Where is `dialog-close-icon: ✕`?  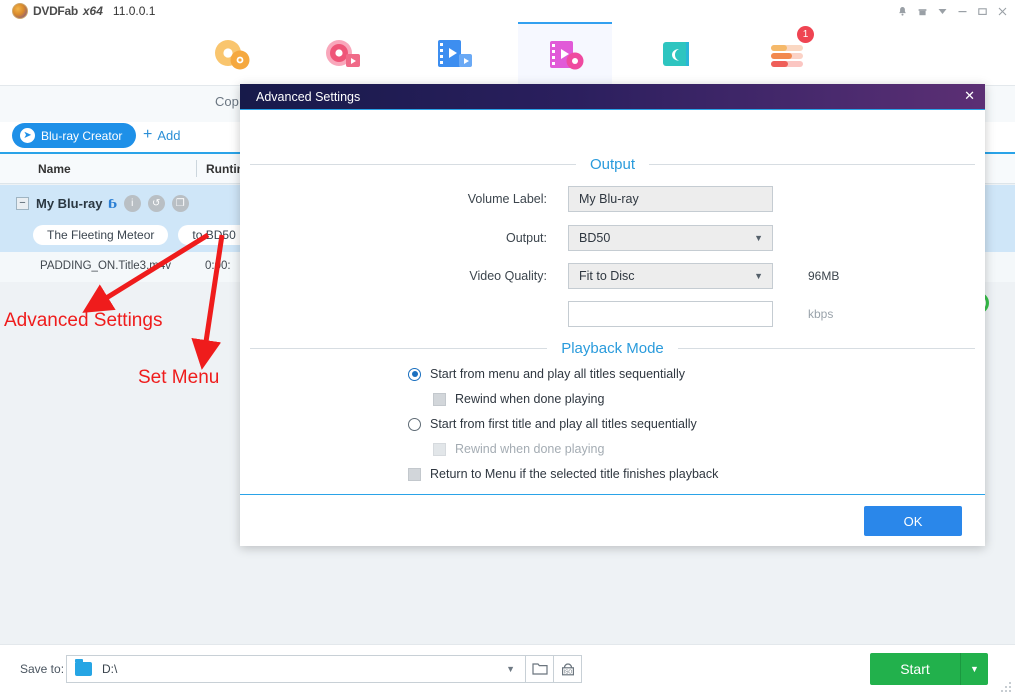
dialog-close-icon: ✕ is located at coordinates (969, 95).